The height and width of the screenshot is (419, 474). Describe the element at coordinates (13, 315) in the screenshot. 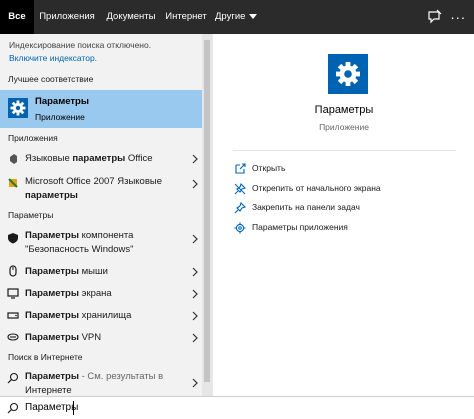

I see `storage-icon` at that location.